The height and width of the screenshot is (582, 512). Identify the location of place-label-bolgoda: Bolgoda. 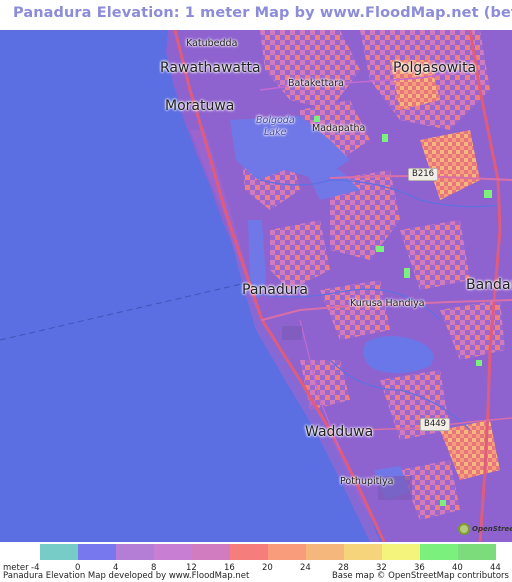
(275, 120).